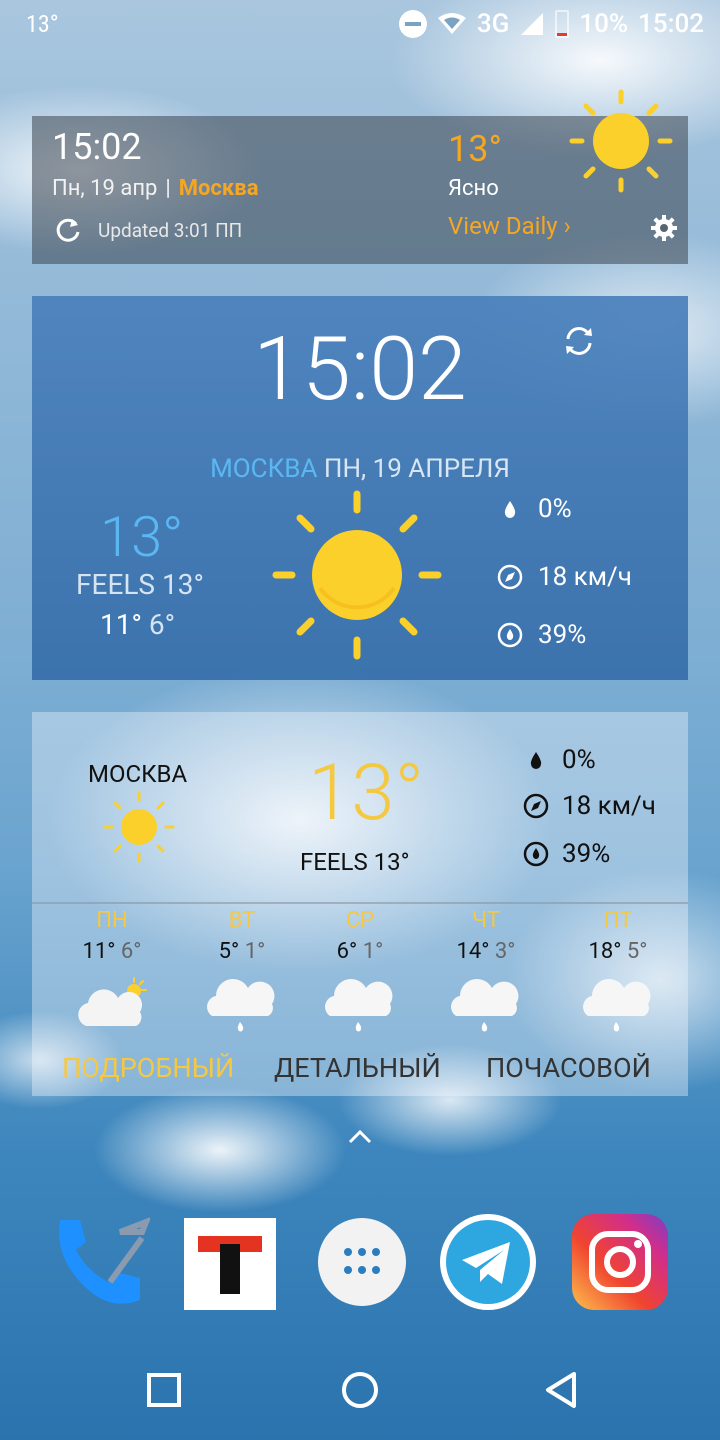 The width and height of the screenshot is (720, 1440). What do you see at coordinates (360, 1136) in the screenshot?
I see `chevron-up-icon` at bounding box center [360, 1136].